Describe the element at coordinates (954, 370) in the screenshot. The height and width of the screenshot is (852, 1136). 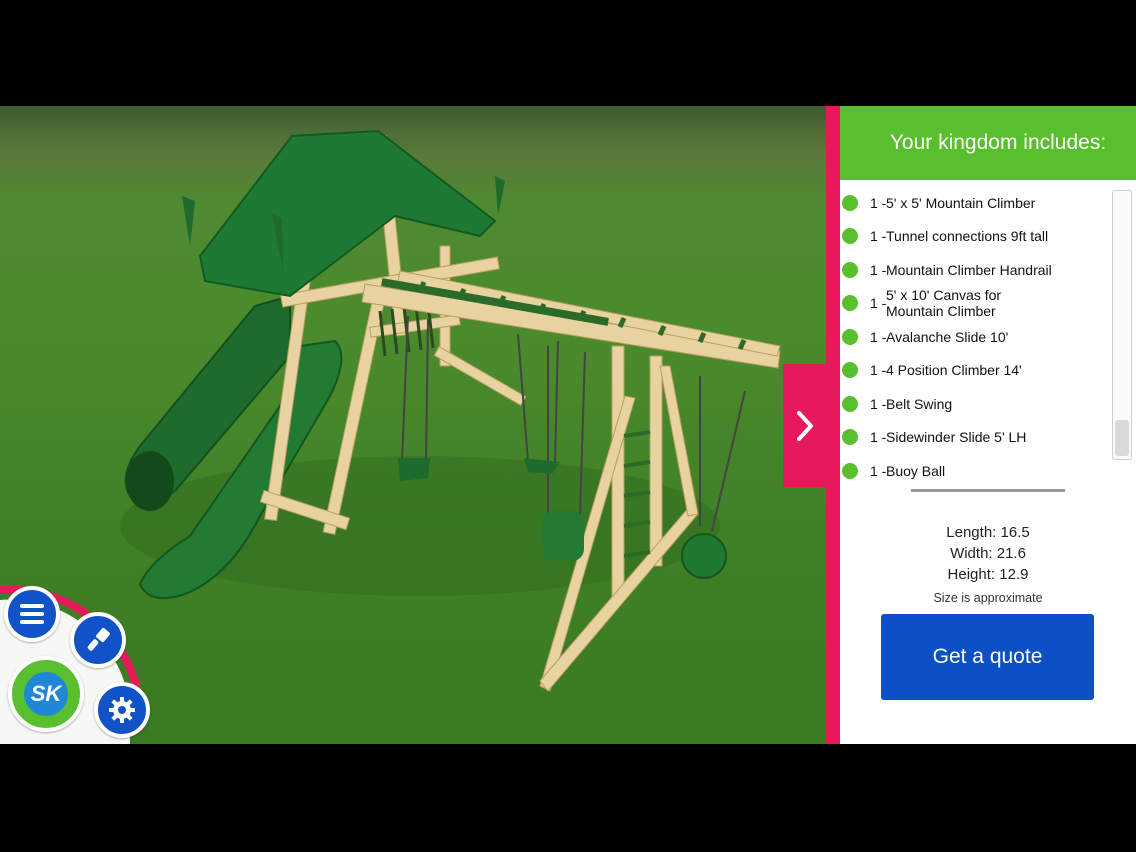
I see `item-name: 4 Position Climber 14'` at that location.